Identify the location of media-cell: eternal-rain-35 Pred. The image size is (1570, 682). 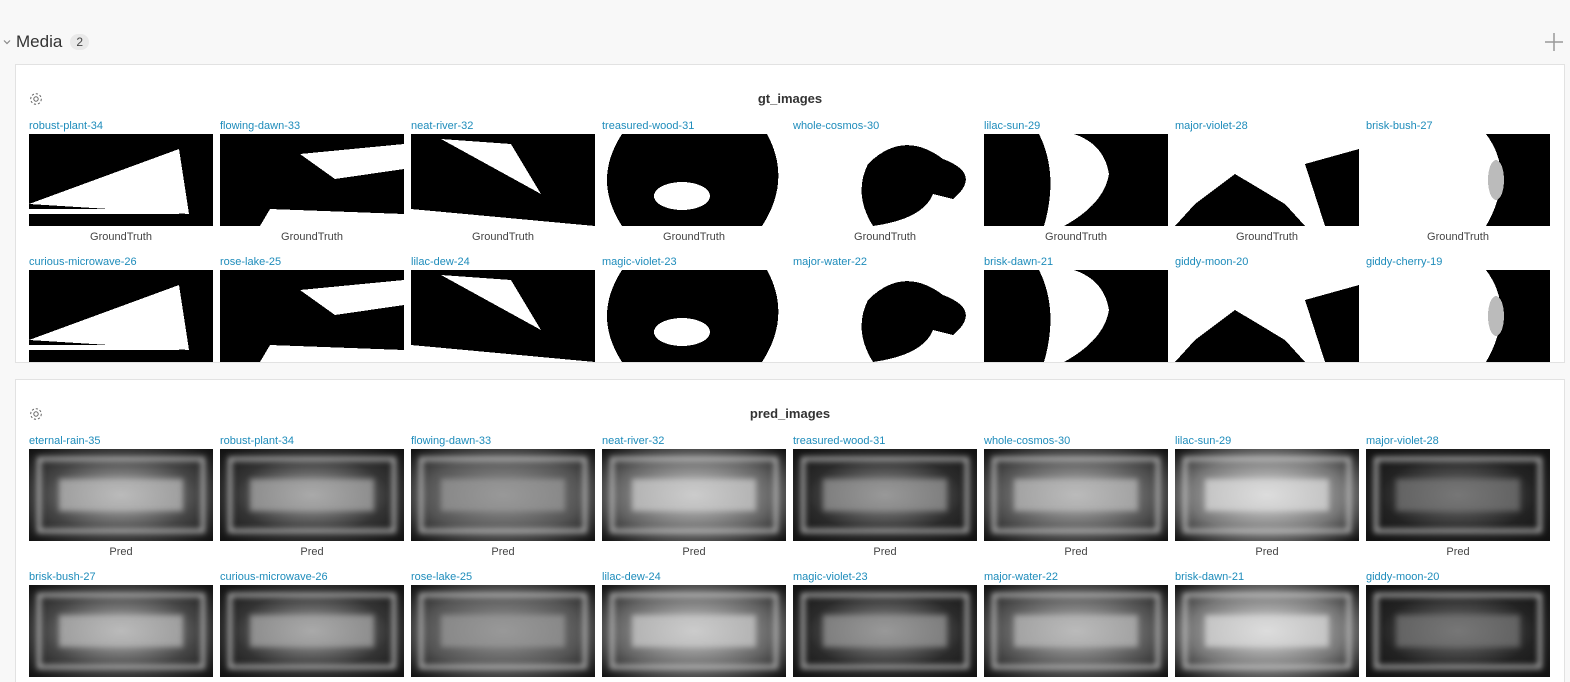
(121, 502).